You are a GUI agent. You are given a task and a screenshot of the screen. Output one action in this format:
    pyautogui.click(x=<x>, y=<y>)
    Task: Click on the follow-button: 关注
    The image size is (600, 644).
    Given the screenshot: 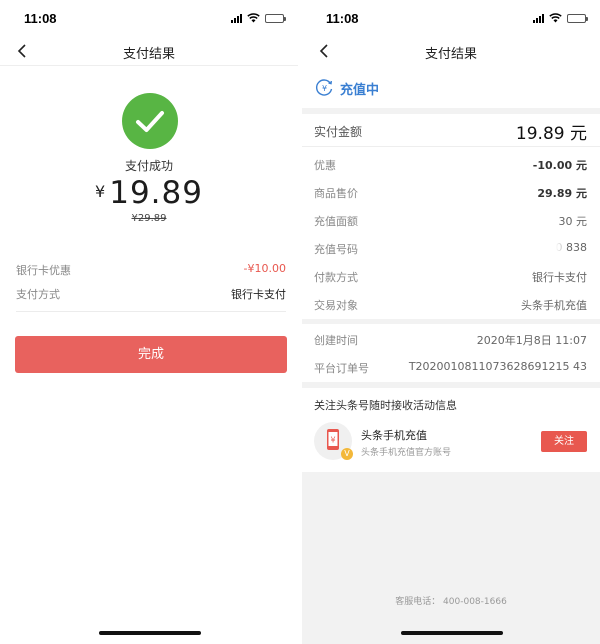 What is the action you would take?
    pyautogui.click(x=564, y=441)
    